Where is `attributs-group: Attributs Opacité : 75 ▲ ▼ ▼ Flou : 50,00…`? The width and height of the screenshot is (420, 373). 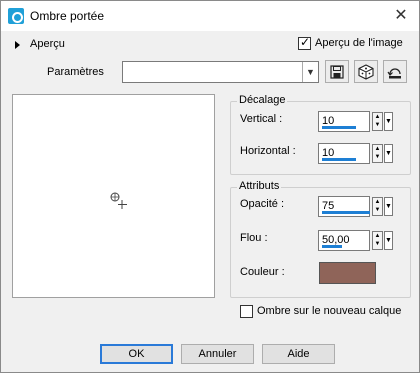 attributs-group: Attributs Opacité : 75 ▲ ▼ ▼ Flou : 50,00… is located at coordinates (320, 239).